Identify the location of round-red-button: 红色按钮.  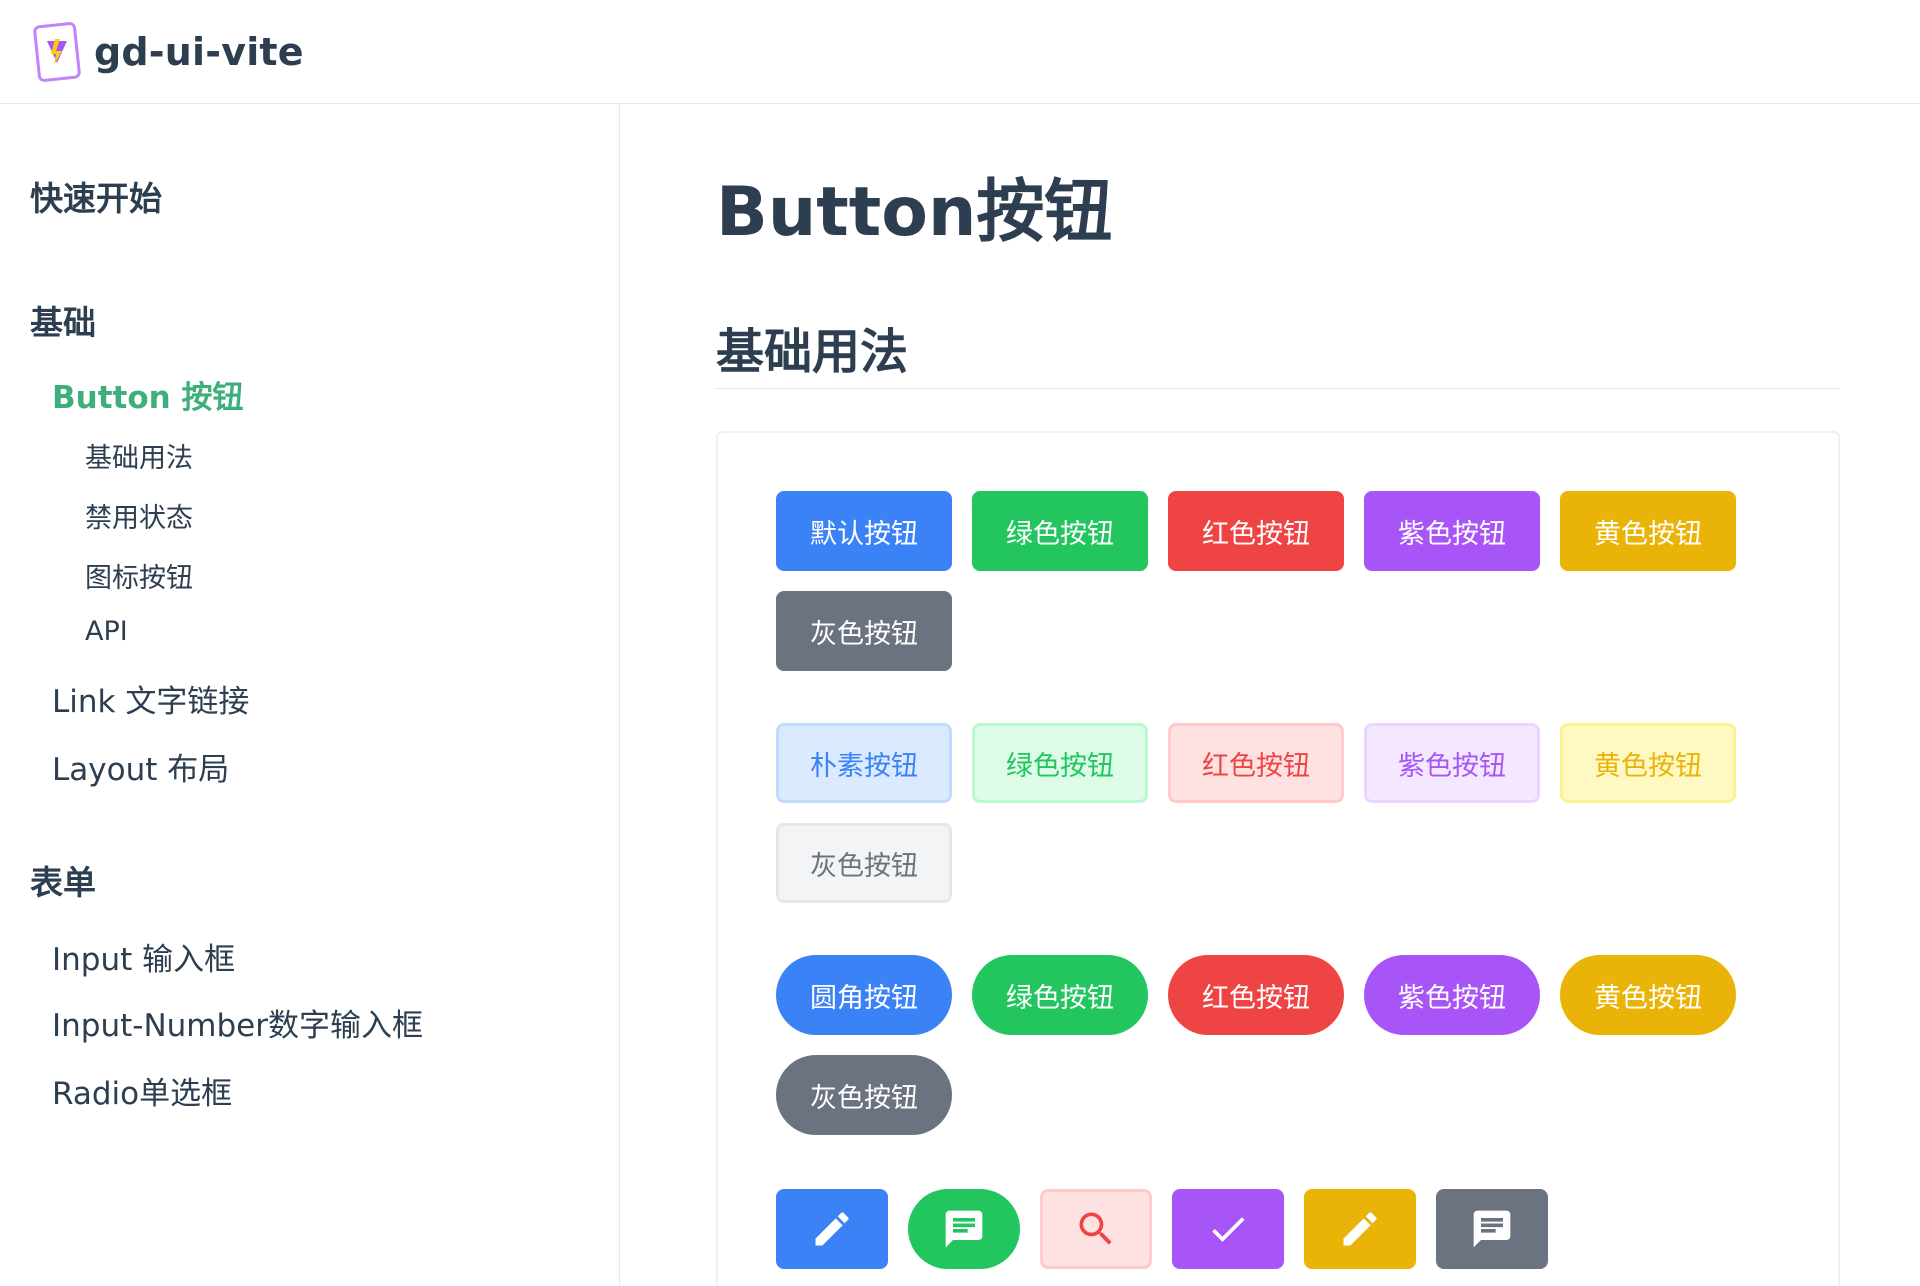
(1256, 995).